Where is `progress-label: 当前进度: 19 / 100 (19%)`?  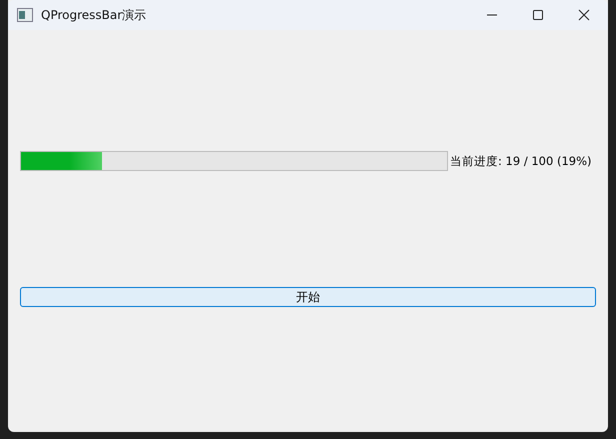 progress-label: 当前进度: 19 / 100 (19%) is located at coordinates (521, 161).